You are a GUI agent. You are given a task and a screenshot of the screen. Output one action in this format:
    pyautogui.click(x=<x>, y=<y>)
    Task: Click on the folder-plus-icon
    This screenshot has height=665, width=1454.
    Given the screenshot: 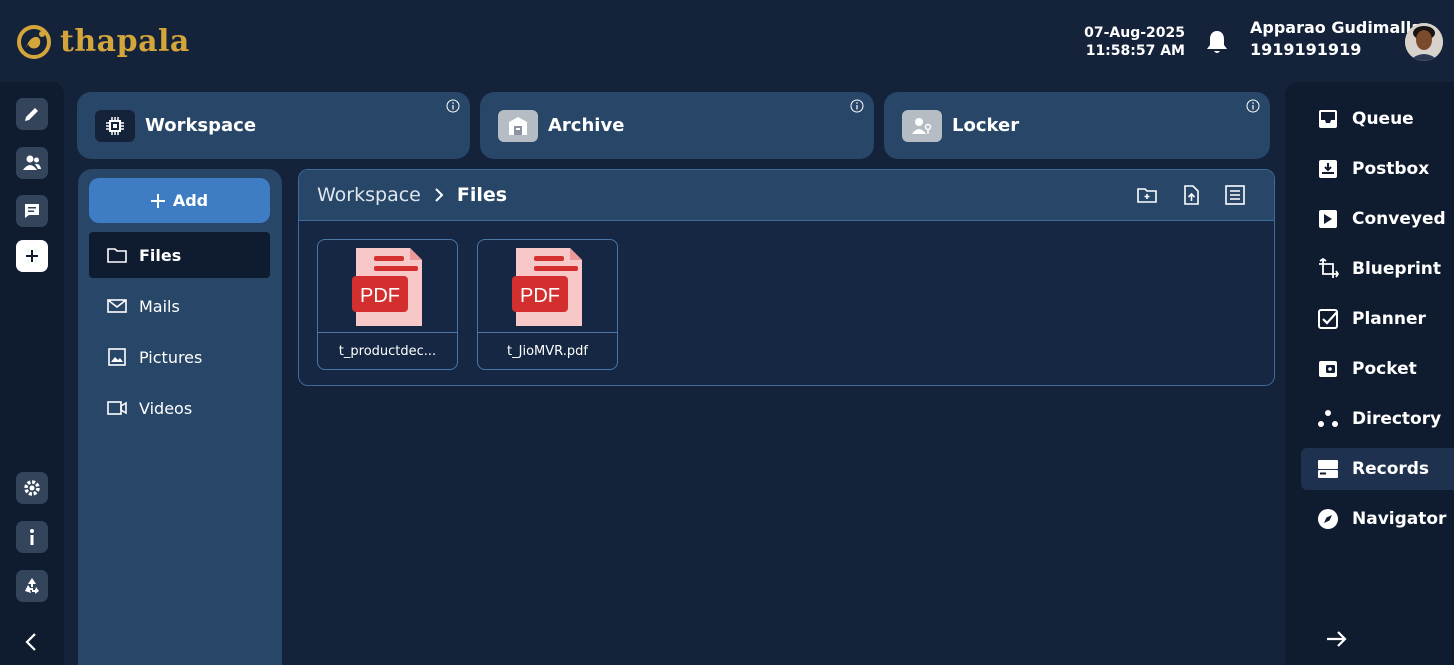 What is the action you would take?
    pyautogui.click(x=1147, y=195)
    